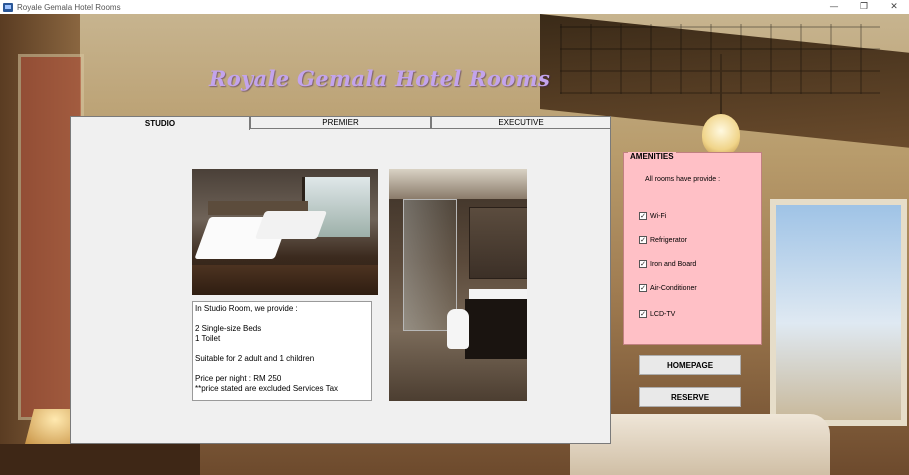 The height and width of the screenshot is (475, 909). What do you see at coordinates (69, 7) in the screenshot?
I see `window-title: Royale Gemala Hotel Rooms` at bounding box center [69, 7].